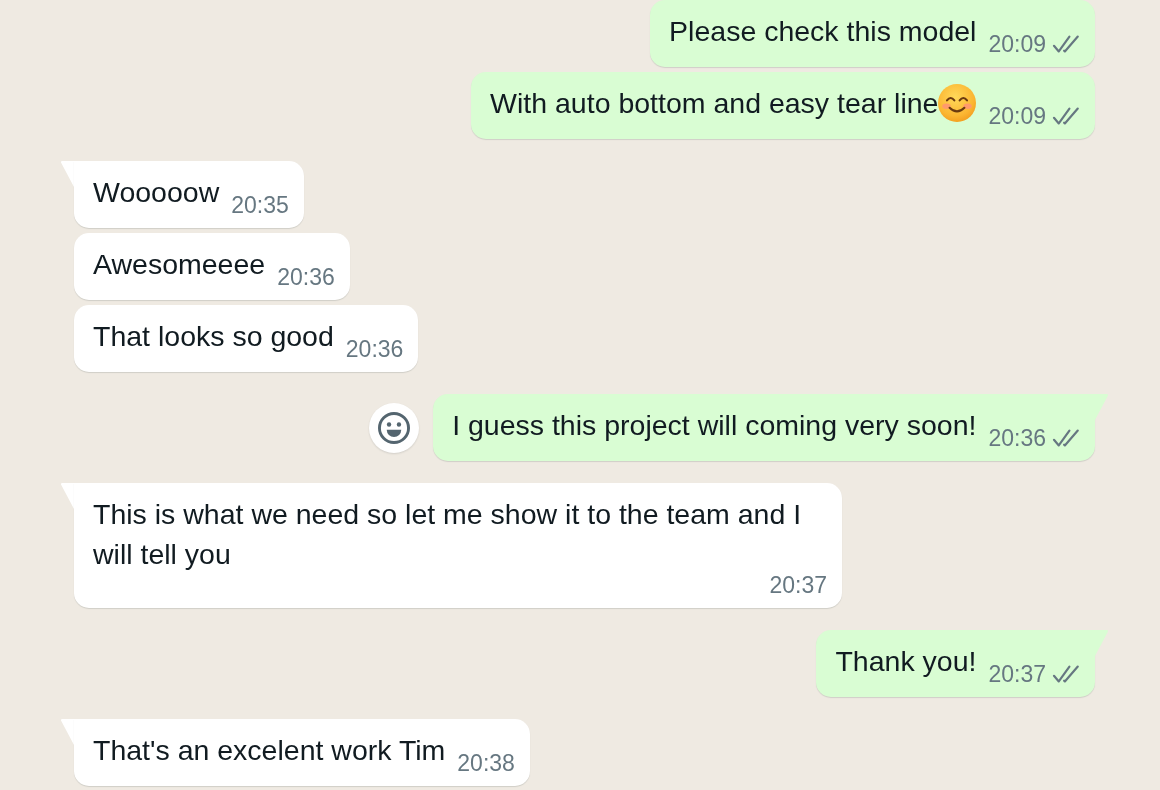 The image size is (1160, 790). I want to click on message-text: Awesomeeee, so click(179, 264).